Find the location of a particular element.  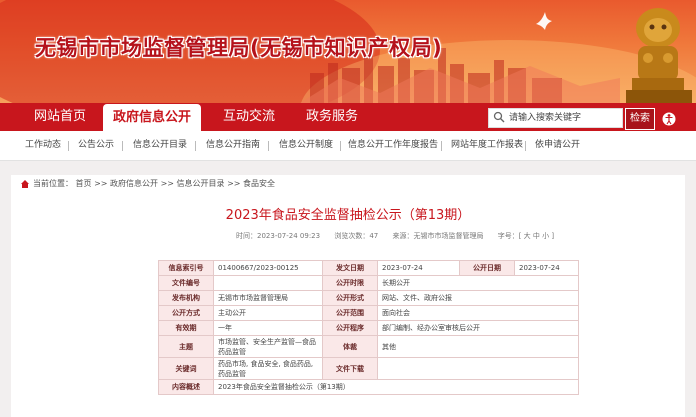

breadcrumb: 当前位置： 首页 >> 政府信息公开 >> 信息公开目录 >> 食品安全 is located at coordinates (348, 184).